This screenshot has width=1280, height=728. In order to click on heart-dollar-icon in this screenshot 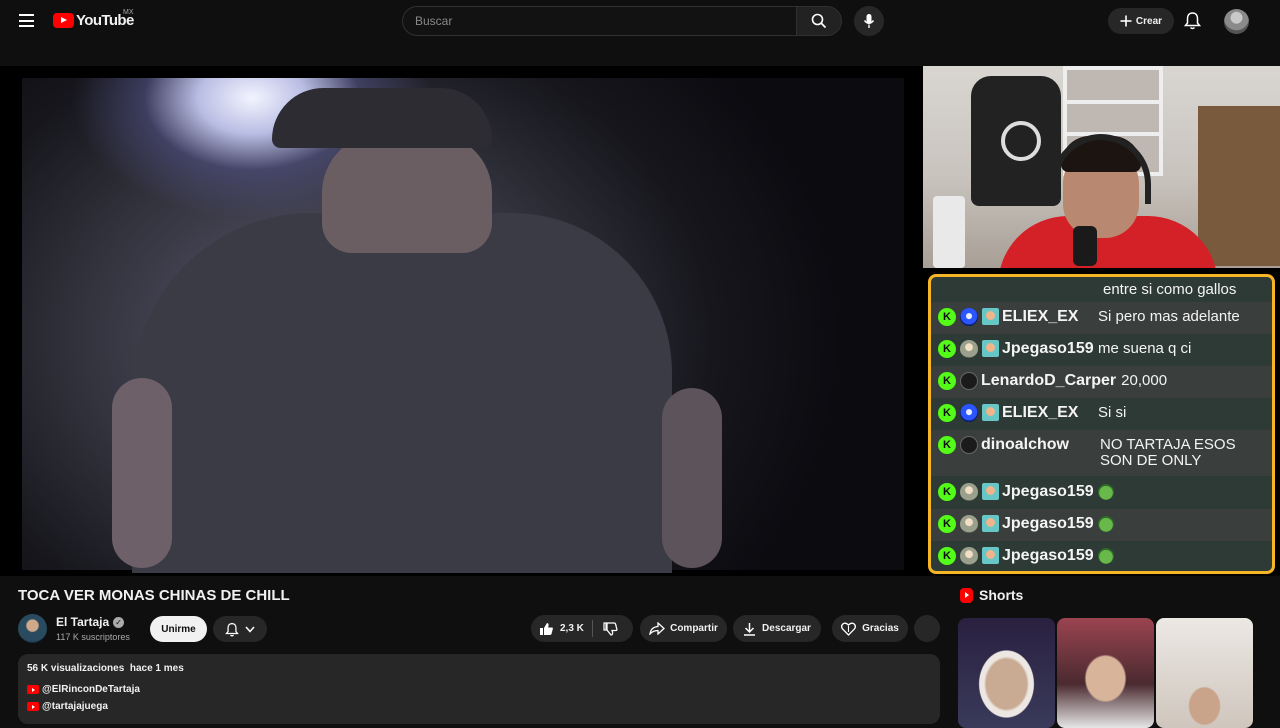, I will do `click(849, 629)`.